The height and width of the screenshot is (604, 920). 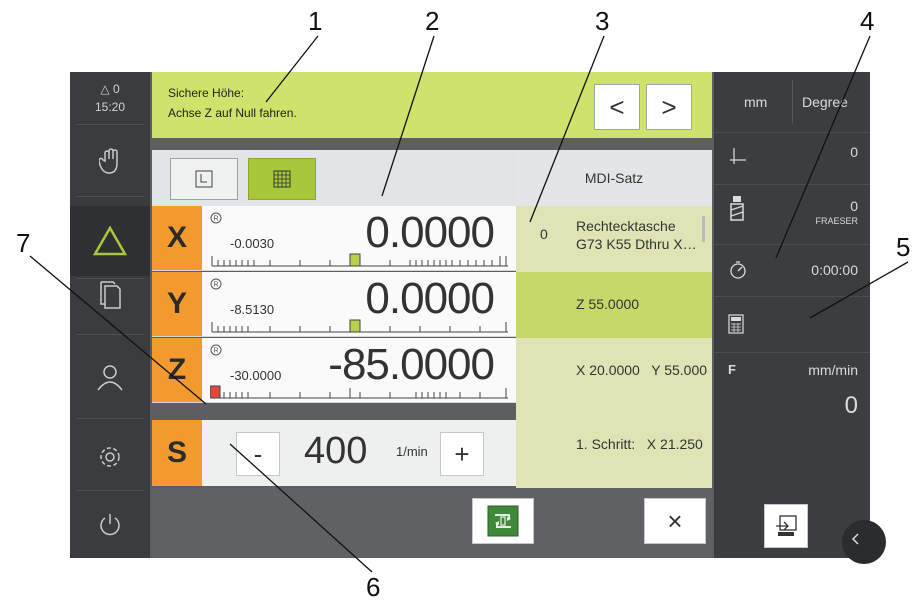 What do you see at coordinates (110, 97) in the screenshot?
I see `status-area: △ 0 15:20` at bounding box center [110, 97].